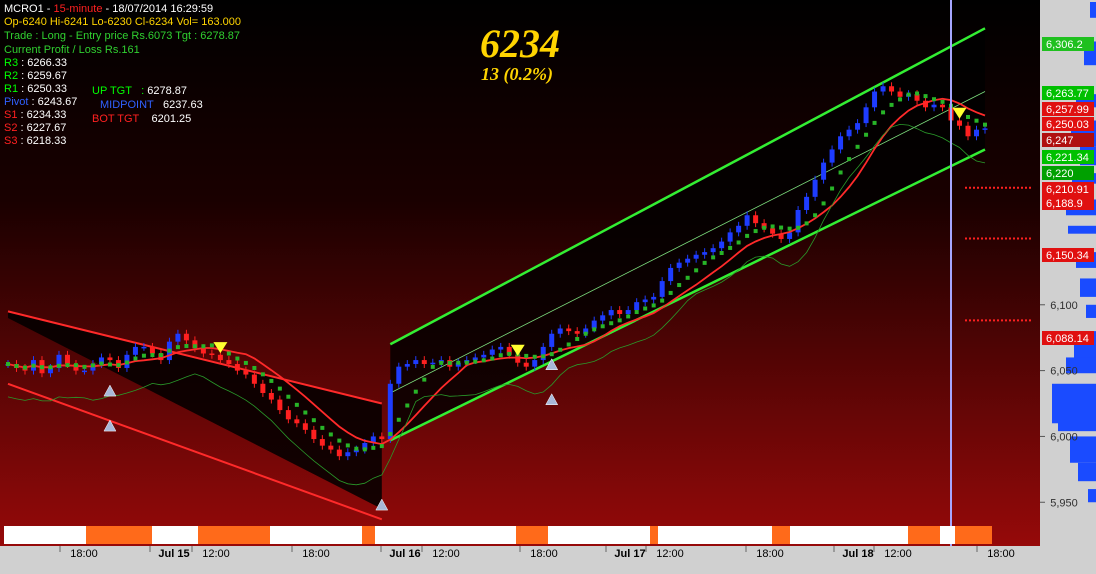 This screenshot has height=574, width=1096. I want to click on x-tick-label: Jul 16, so click(404, 554).